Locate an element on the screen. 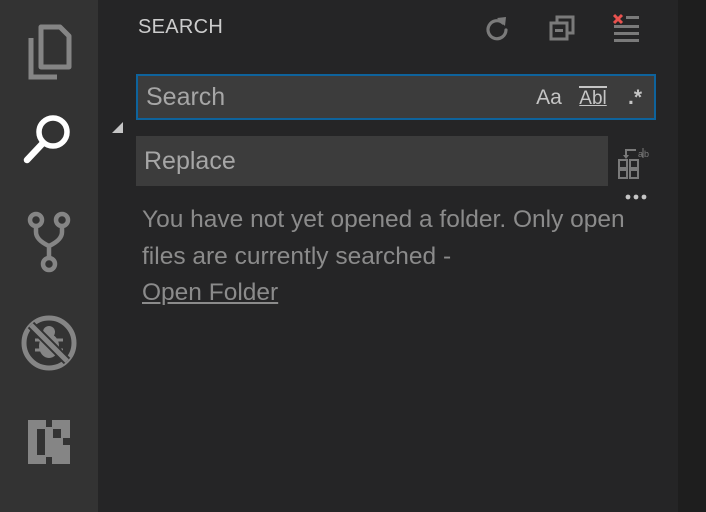  activity-explorer is located at coordinates (49, 50).